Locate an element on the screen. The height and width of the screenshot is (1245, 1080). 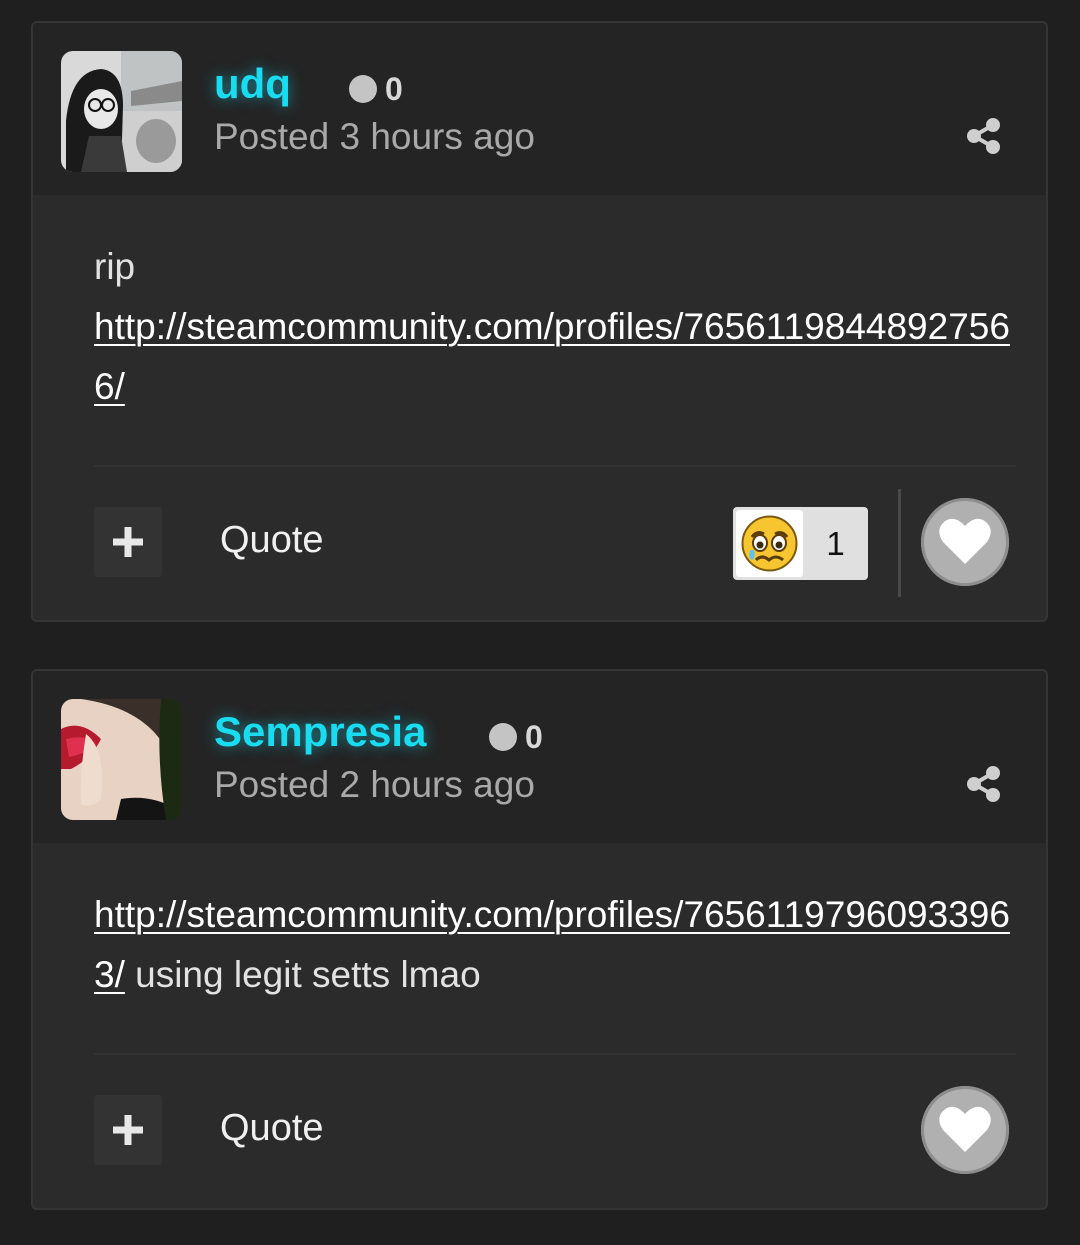
post-header: Sempresia 0 Posted 2 hours ago is located at coordinates (539, 757).